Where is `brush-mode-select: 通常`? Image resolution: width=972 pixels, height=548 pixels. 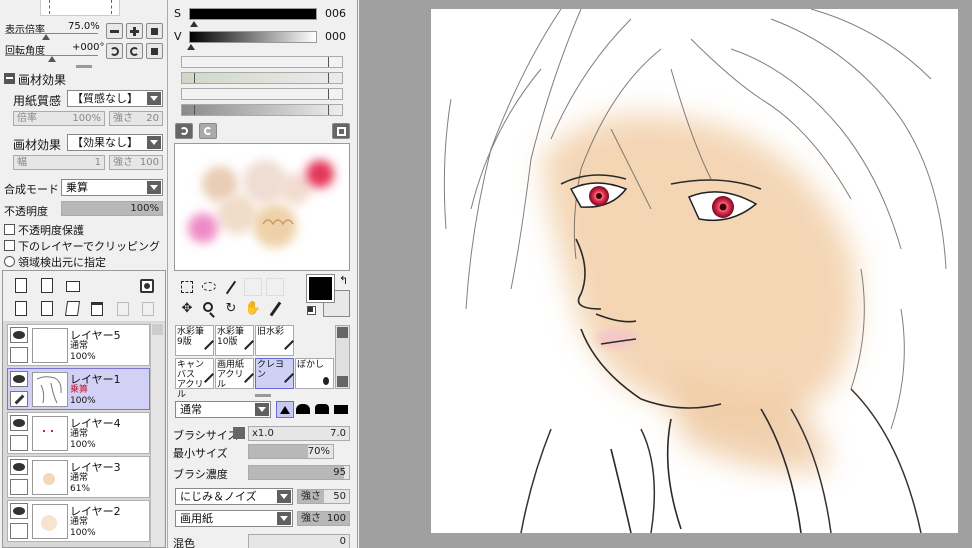 brush-mode-select: 通常 is located at coordinates (223, 409).